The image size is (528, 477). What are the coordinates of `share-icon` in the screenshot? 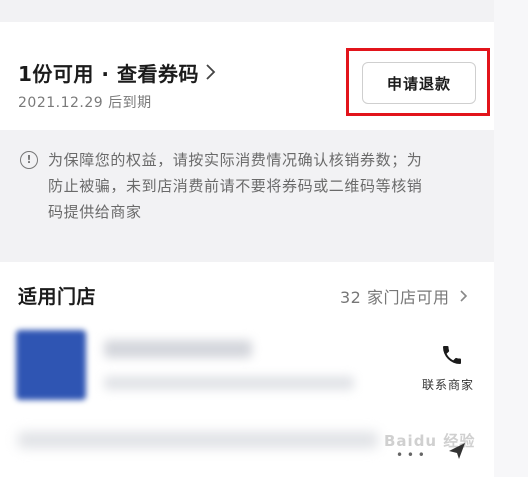 It's located at (457, 451).